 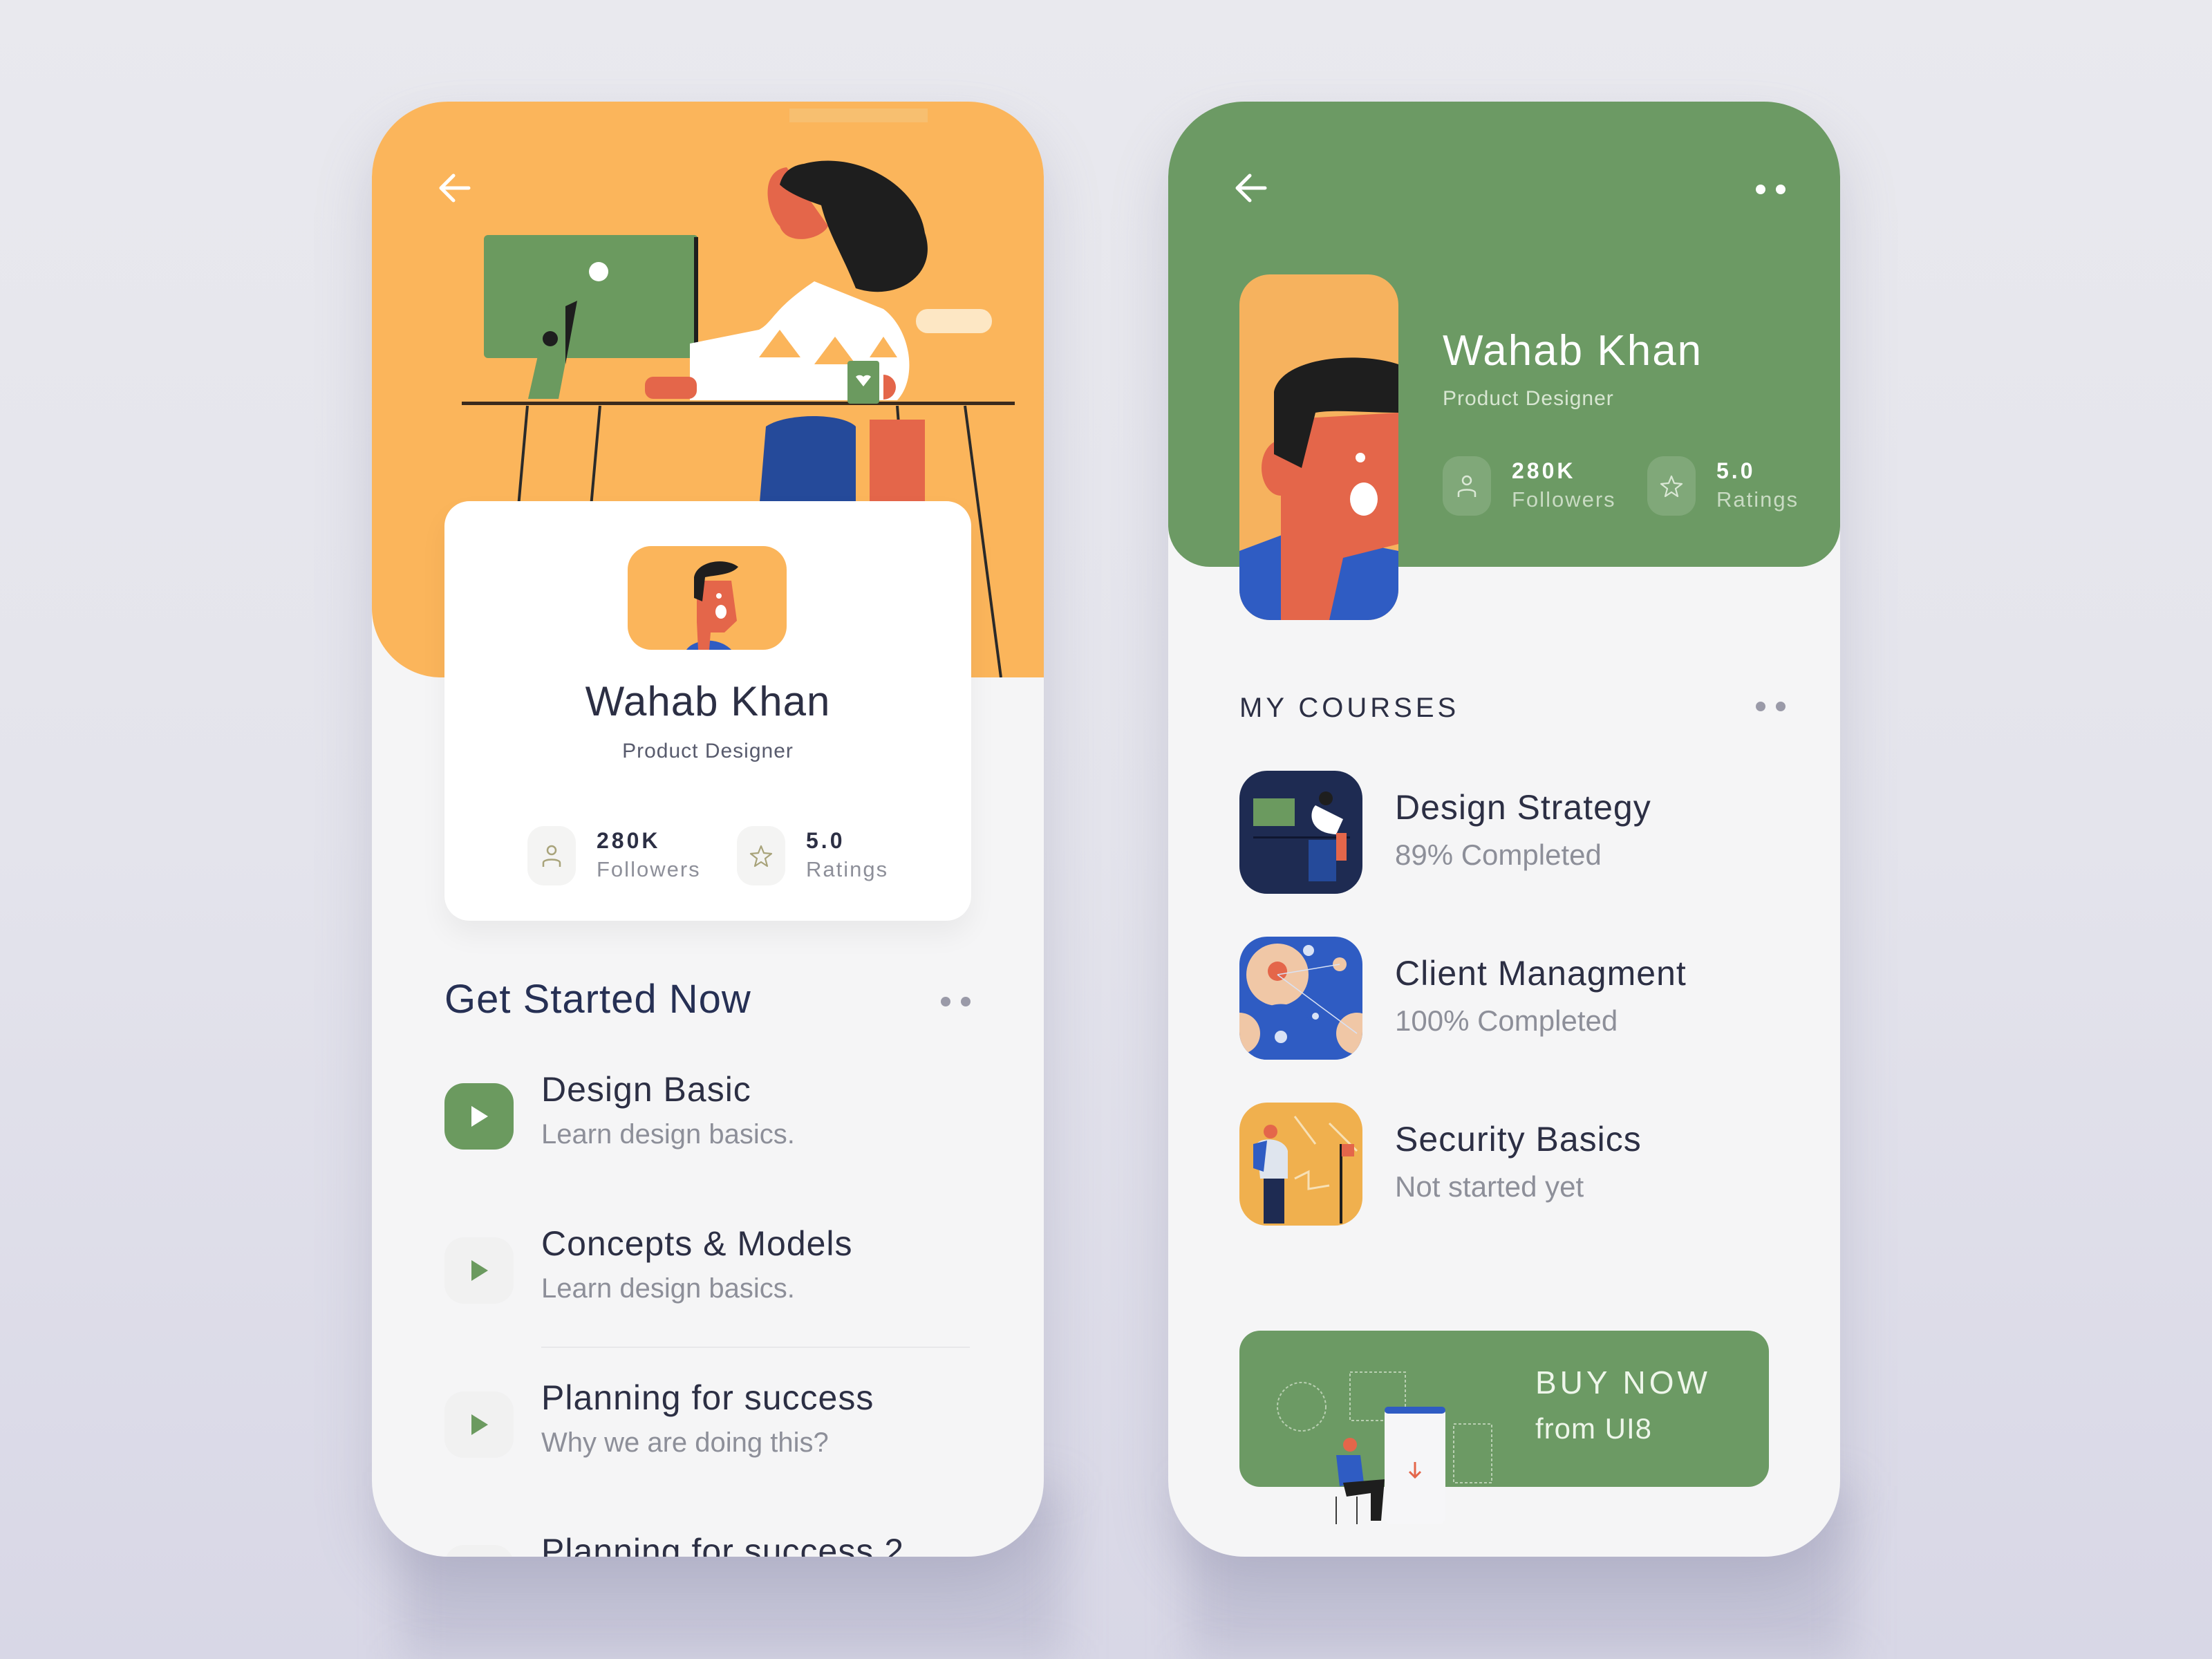 I want to click on lesson-title: Planning for success, so click(x=707, y=1398).